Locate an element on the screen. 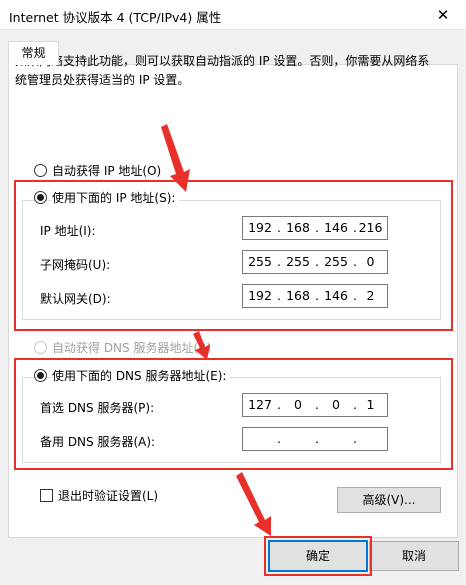 The image size is (466, 585). radio-manual-ip is located at coordinates (40, 197).